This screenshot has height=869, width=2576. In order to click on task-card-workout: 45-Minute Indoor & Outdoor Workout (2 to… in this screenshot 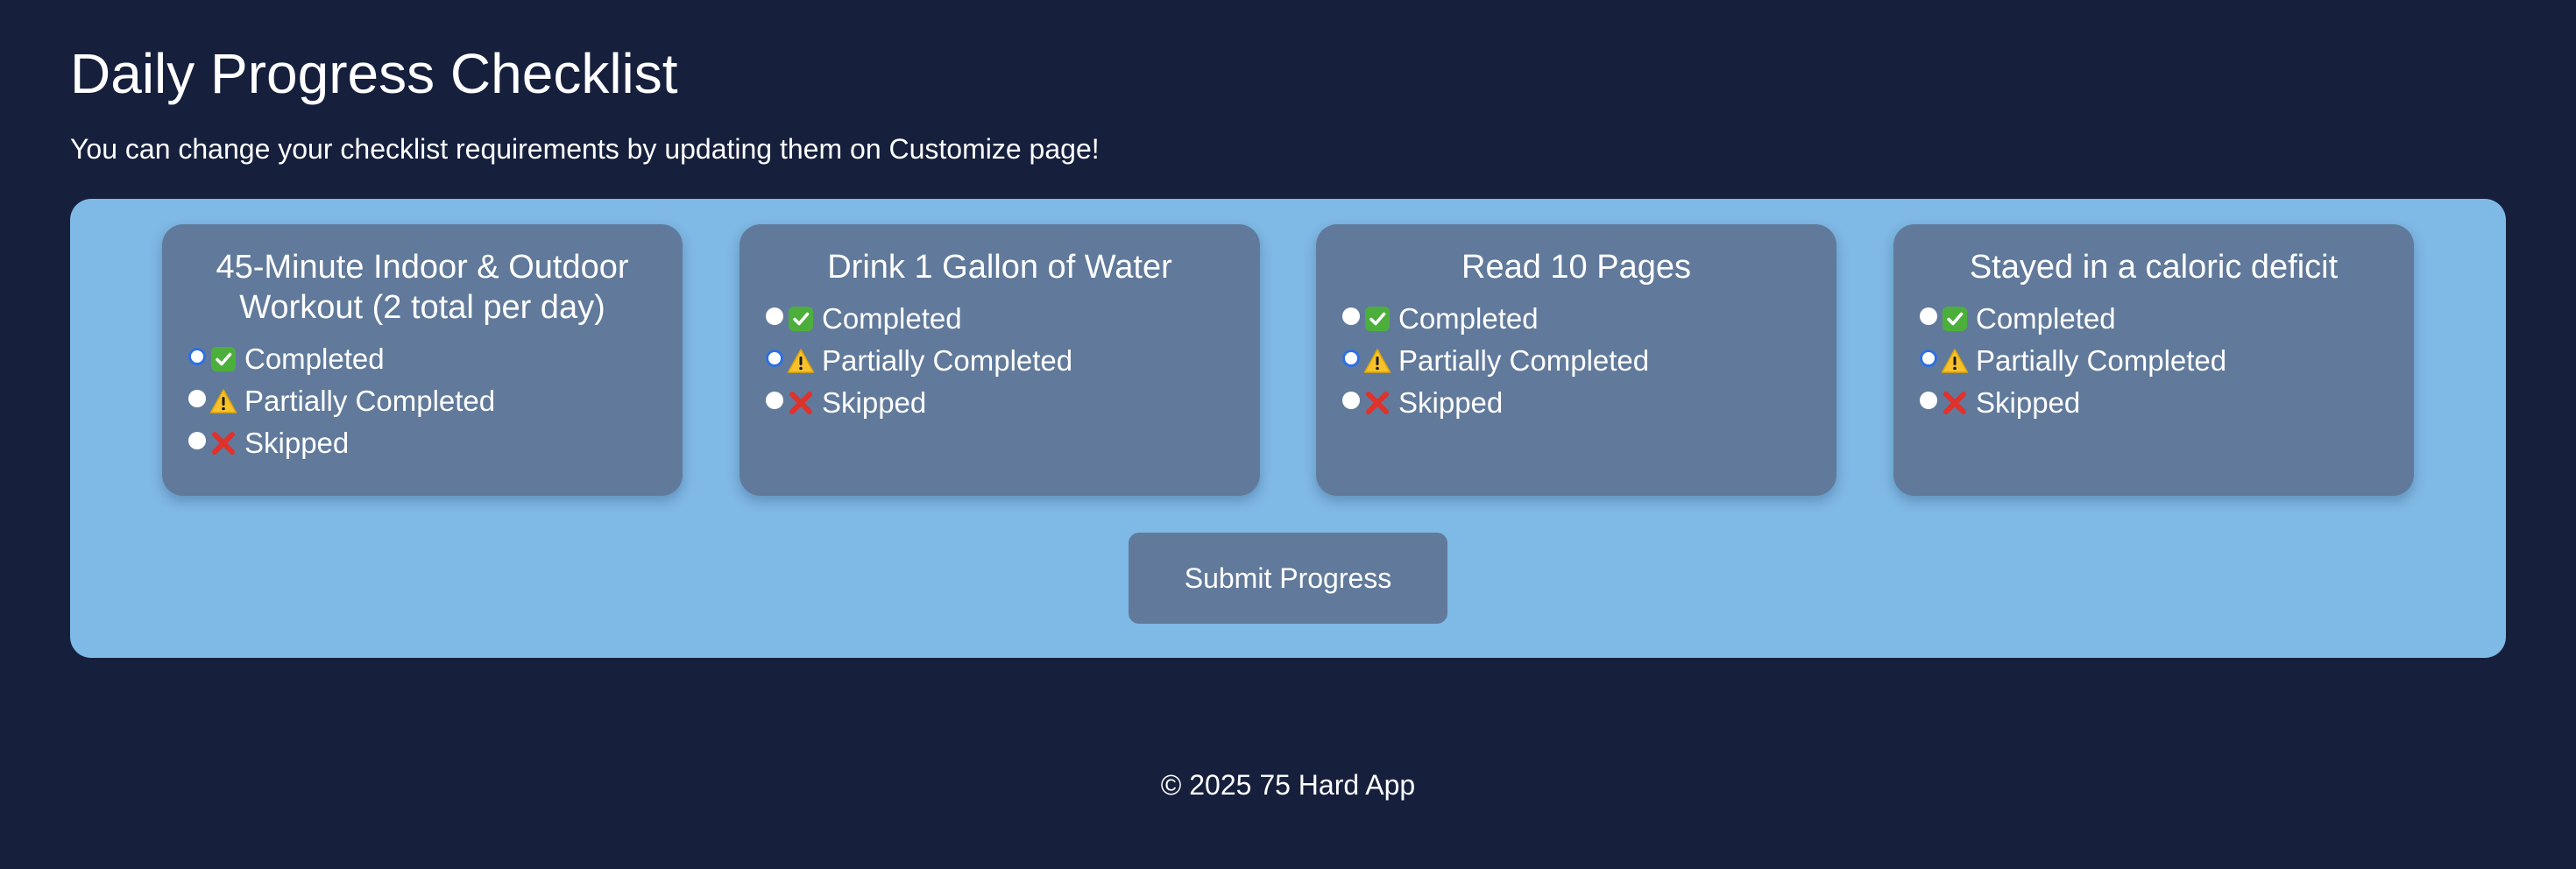, I will do `click(422, 360)`.